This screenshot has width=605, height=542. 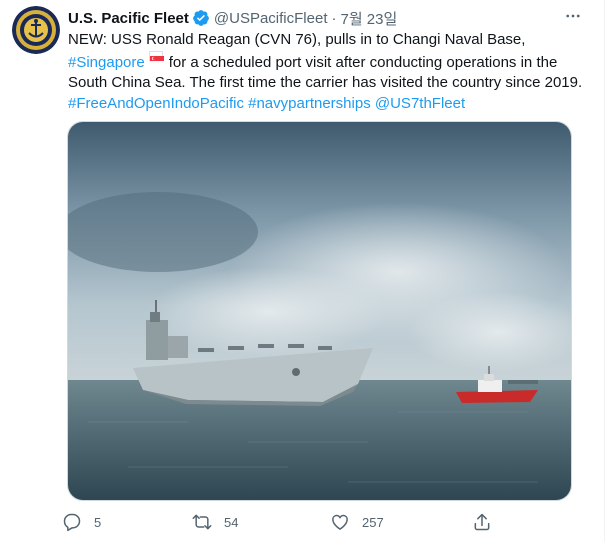 What do you see at coordinates (72, 522) in the screenshot?
I see `reply-icon` at bounding box center [72, 522].